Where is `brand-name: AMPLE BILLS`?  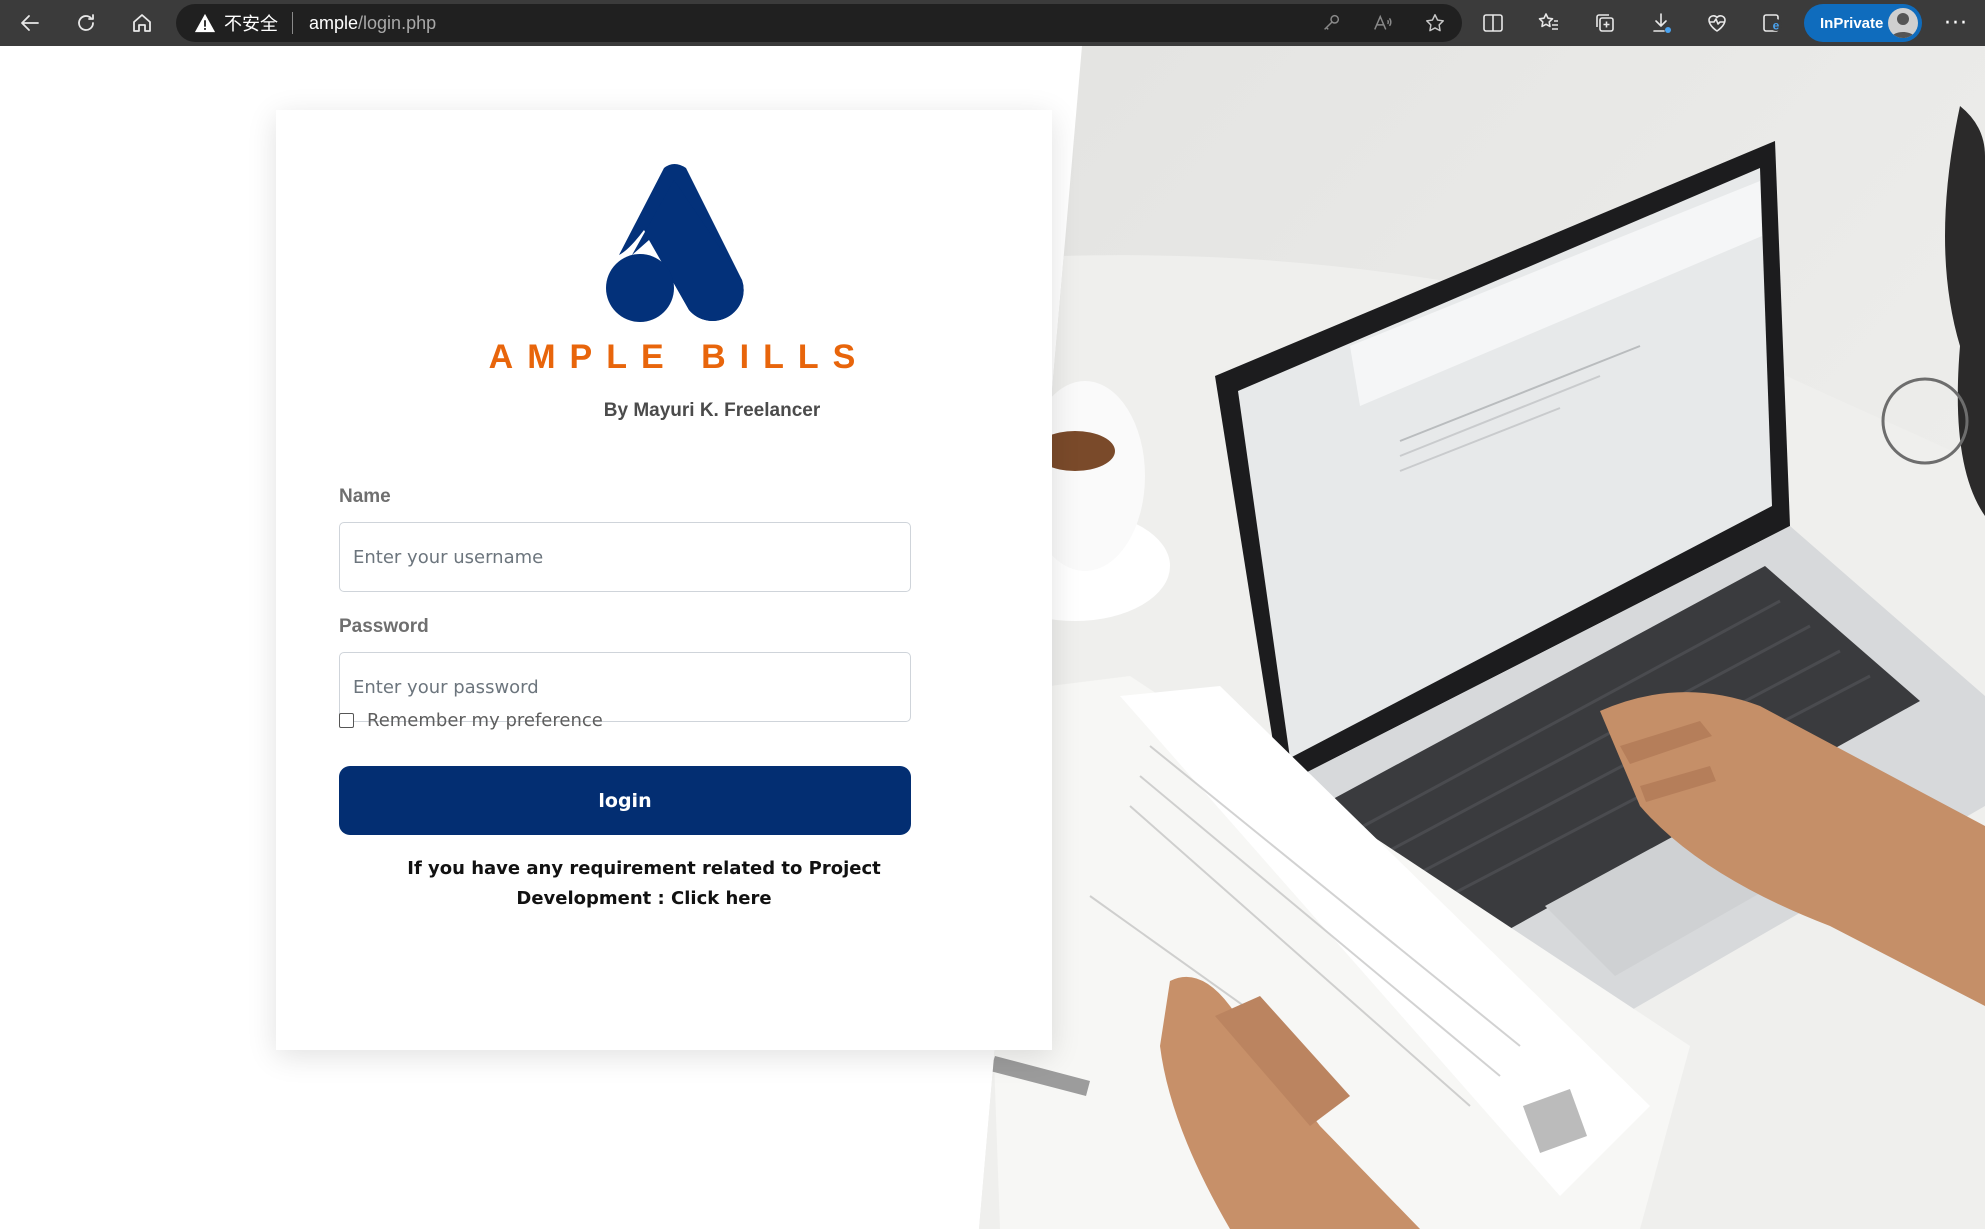 brand-name: AMPLE BILLS is located at coordinates (679, 357).